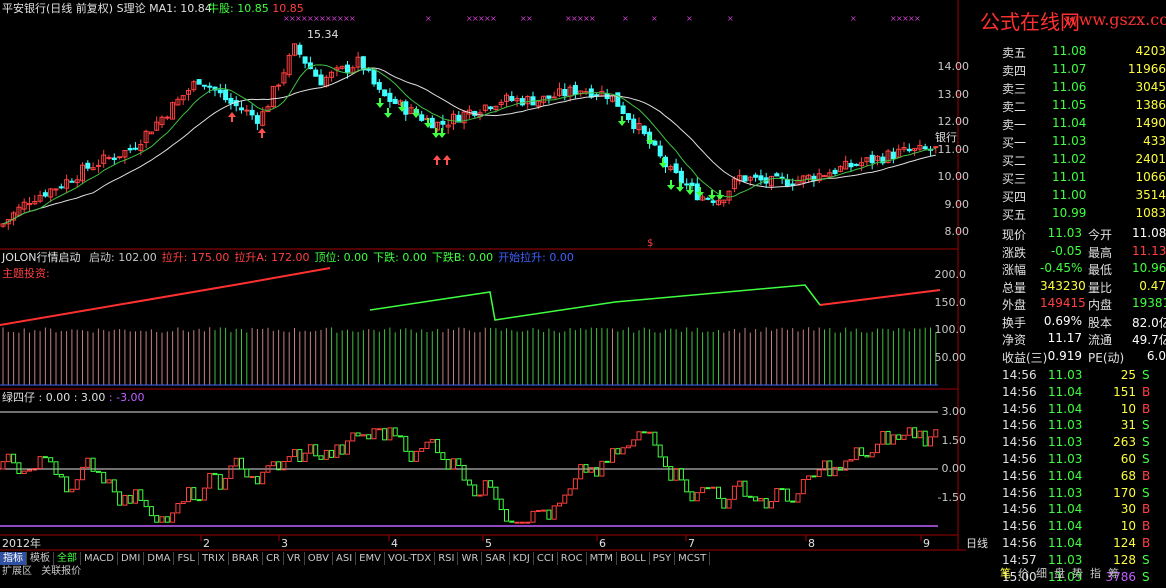 The width and height of the screenshot is (1166, 588). What do you see at coordinates (662, 558) in the screenshot?
I see `indicator-tab: PSY` at bounding box center [662, 558].